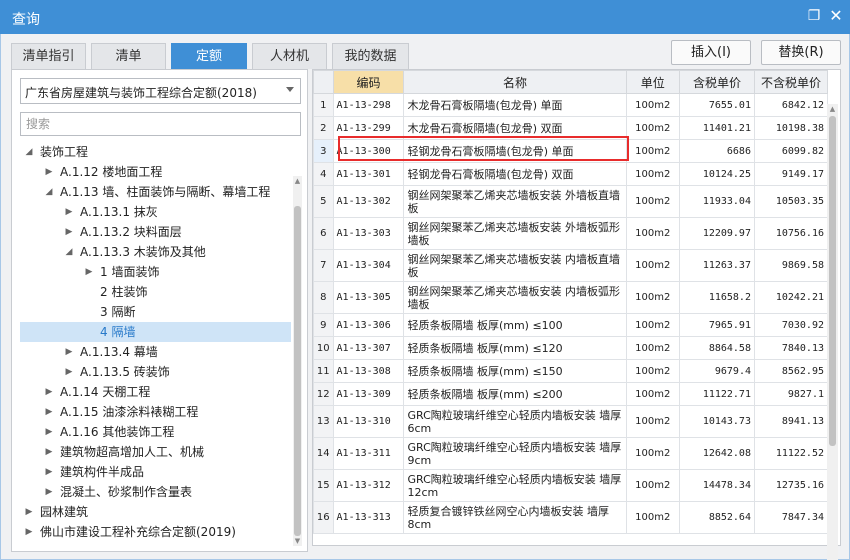 This screenshot has height=560, width=850. I want to click on tree-item: ▶ A.1.14 天棚工程, so click(155, 392).